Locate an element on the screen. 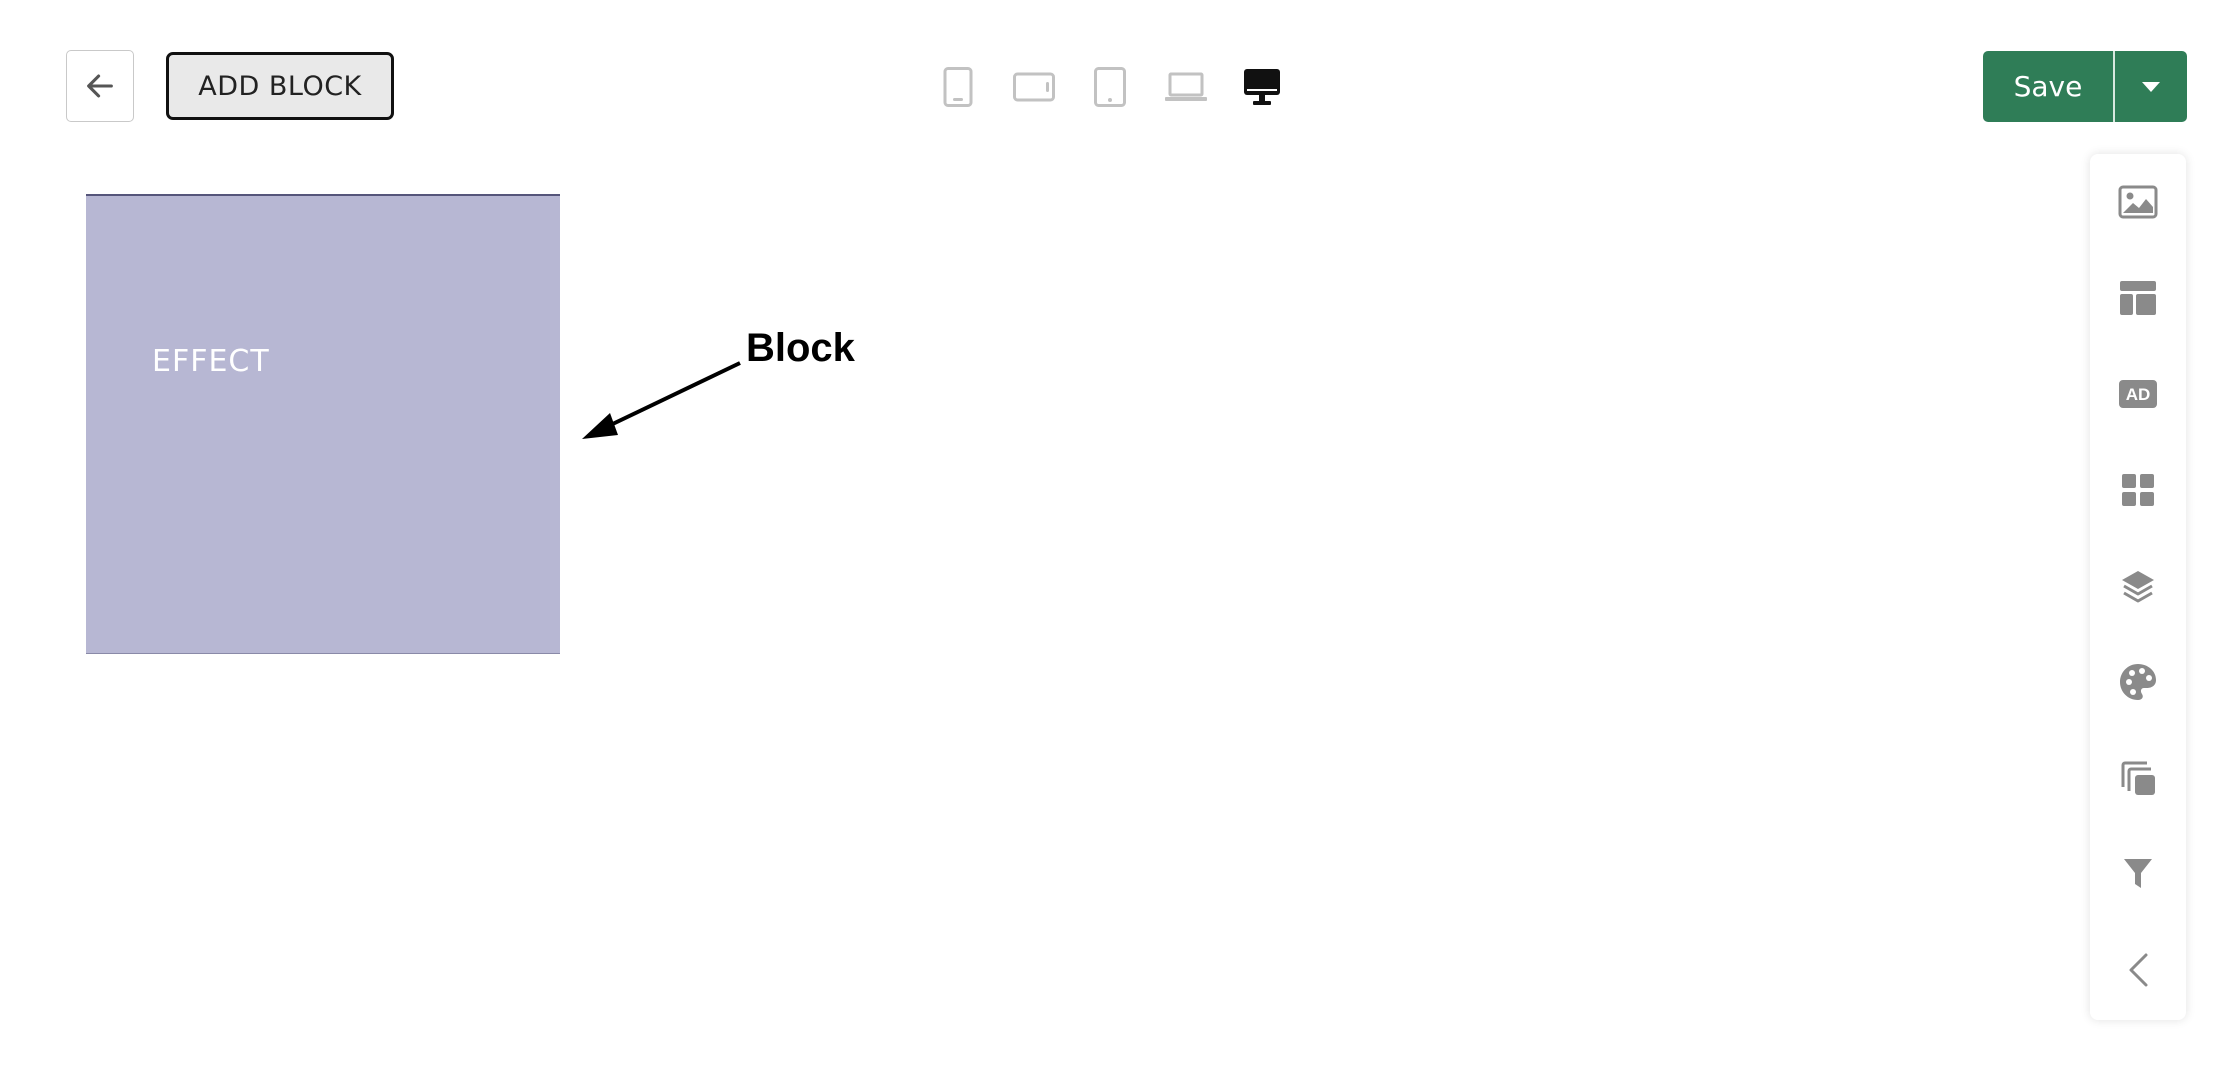 The width and height of the screenshot is (2232, 1066). block-text: EFFECT is located at coordinates (211, 361).